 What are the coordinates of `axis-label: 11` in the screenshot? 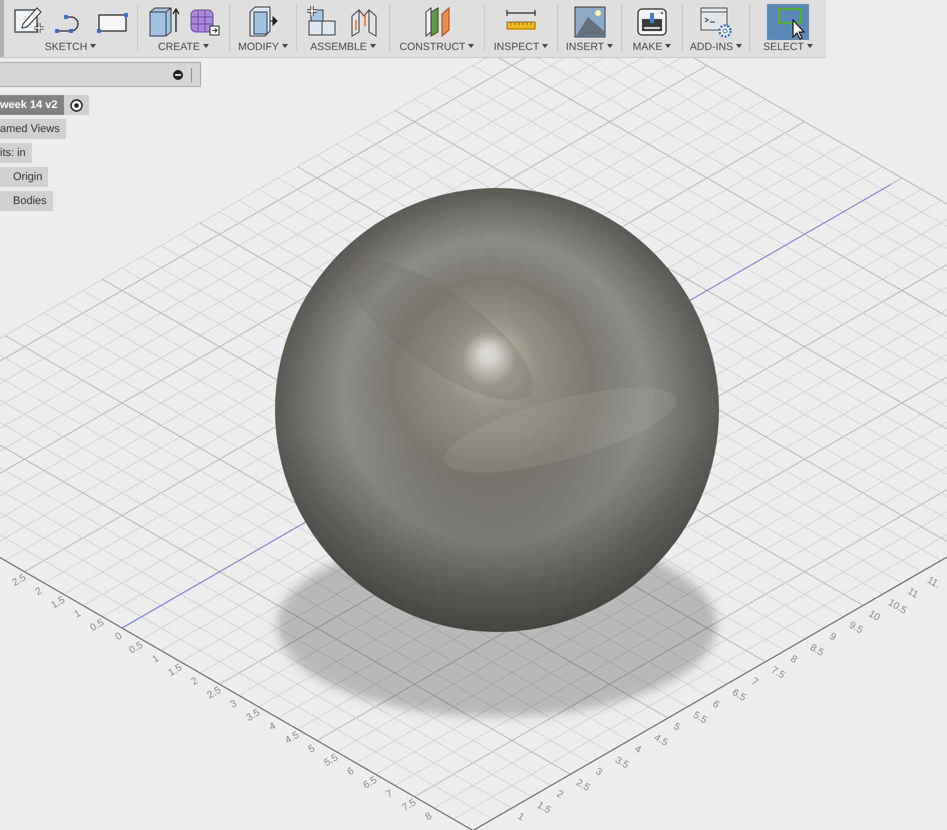 It's located at (913, 593).